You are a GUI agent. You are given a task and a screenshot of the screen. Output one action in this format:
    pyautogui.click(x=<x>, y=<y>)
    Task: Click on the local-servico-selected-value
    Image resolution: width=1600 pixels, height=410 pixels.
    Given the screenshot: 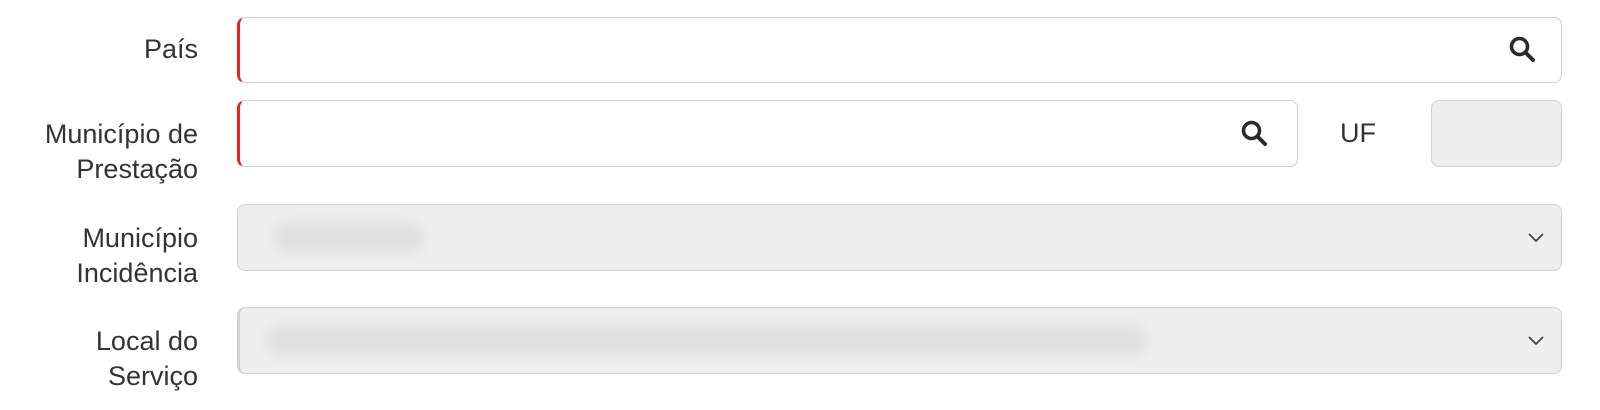 What is the action you would take?
    pyautogui.click(x=878, y=340)
    